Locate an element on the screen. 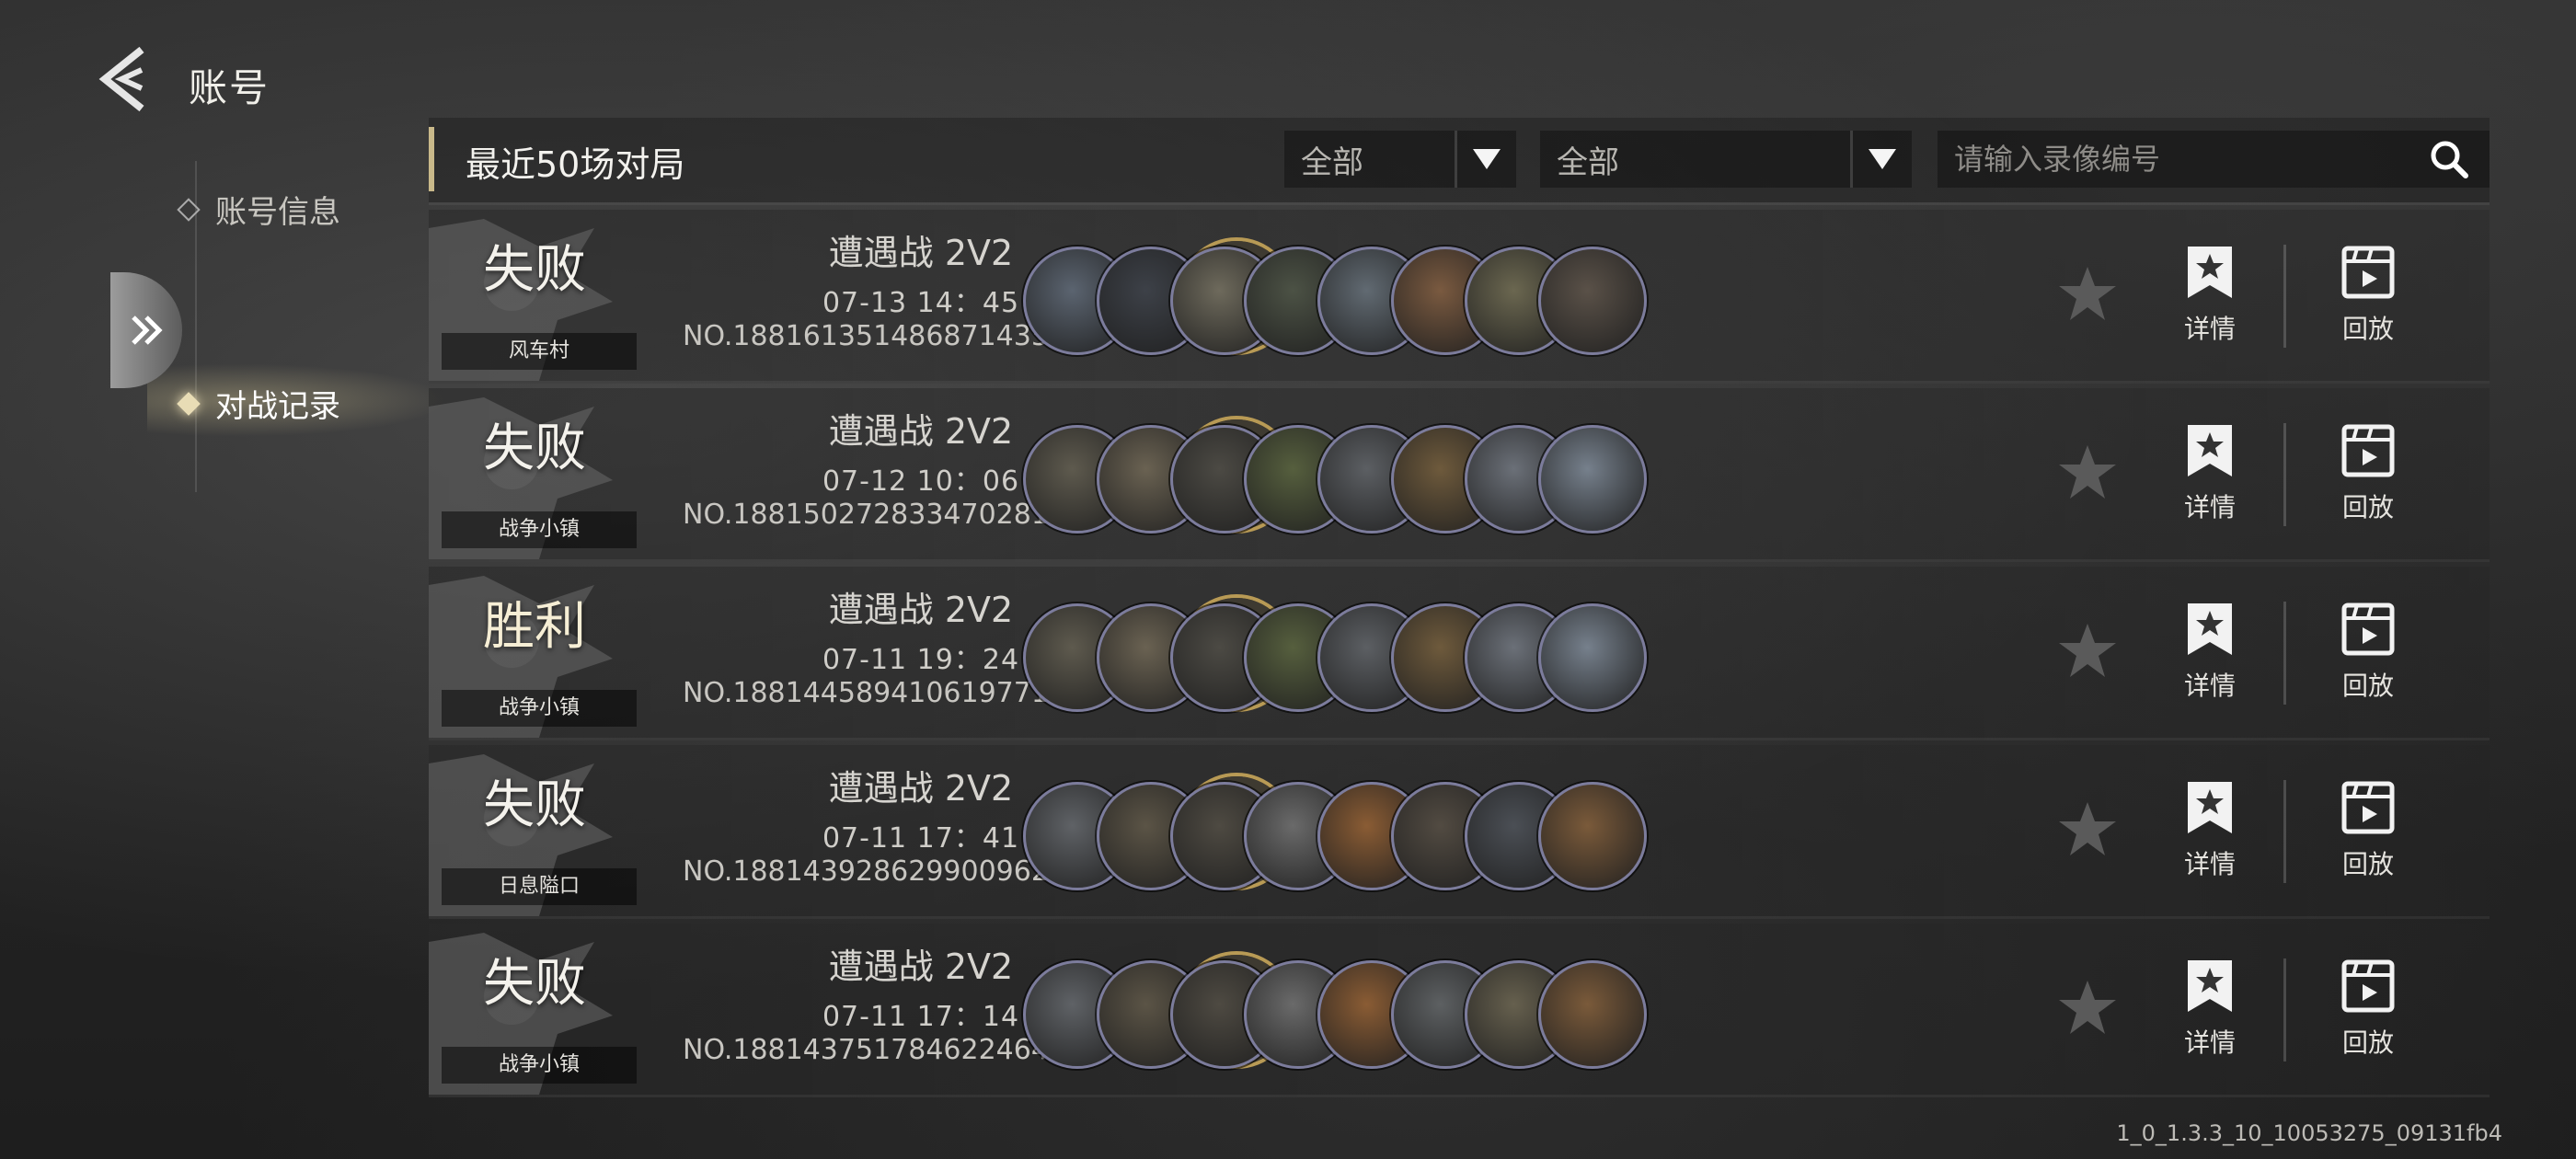 Image resolution: width=2576 pixels, height=1159 pixels. replay-search-box is located at coordinates (2214, 159).